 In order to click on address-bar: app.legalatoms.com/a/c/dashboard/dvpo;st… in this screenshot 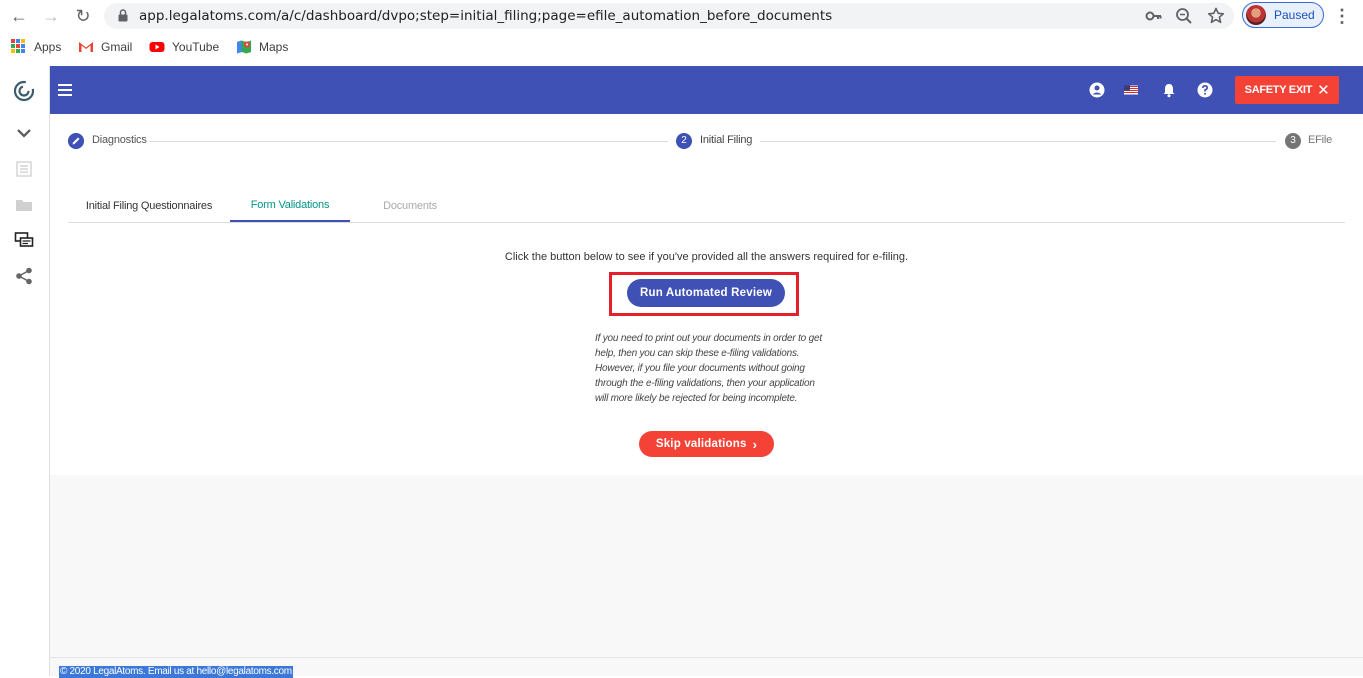, I will do `click(669, 16)`.